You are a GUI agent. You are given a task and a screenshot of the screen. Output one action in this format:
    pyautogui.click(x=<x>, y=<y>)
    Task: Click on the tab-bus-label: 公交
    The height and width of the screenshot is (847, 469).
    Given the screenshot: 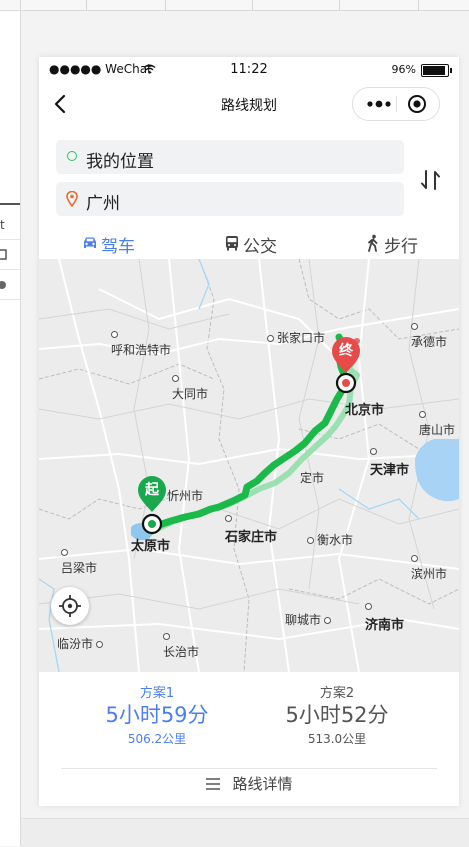 What is the action you would take?
    pyautogui.click(x=260, y=247)
    